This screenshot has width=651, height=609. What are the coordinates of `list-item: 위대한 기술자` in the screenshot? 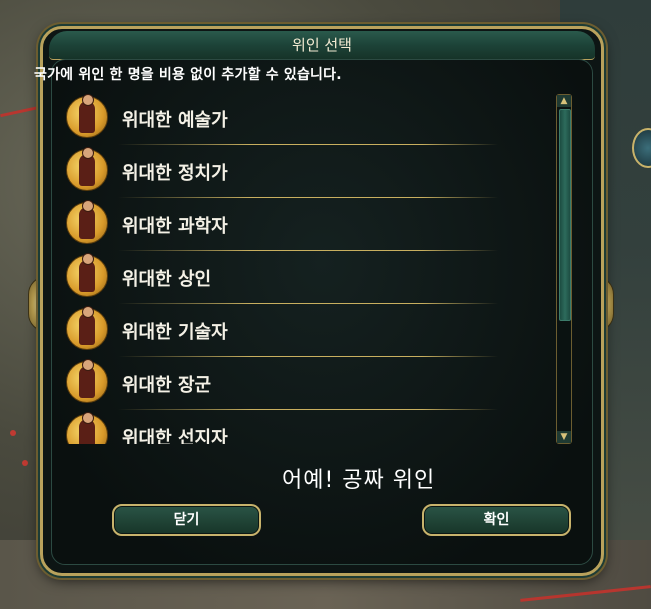 It's located at (307, 330).